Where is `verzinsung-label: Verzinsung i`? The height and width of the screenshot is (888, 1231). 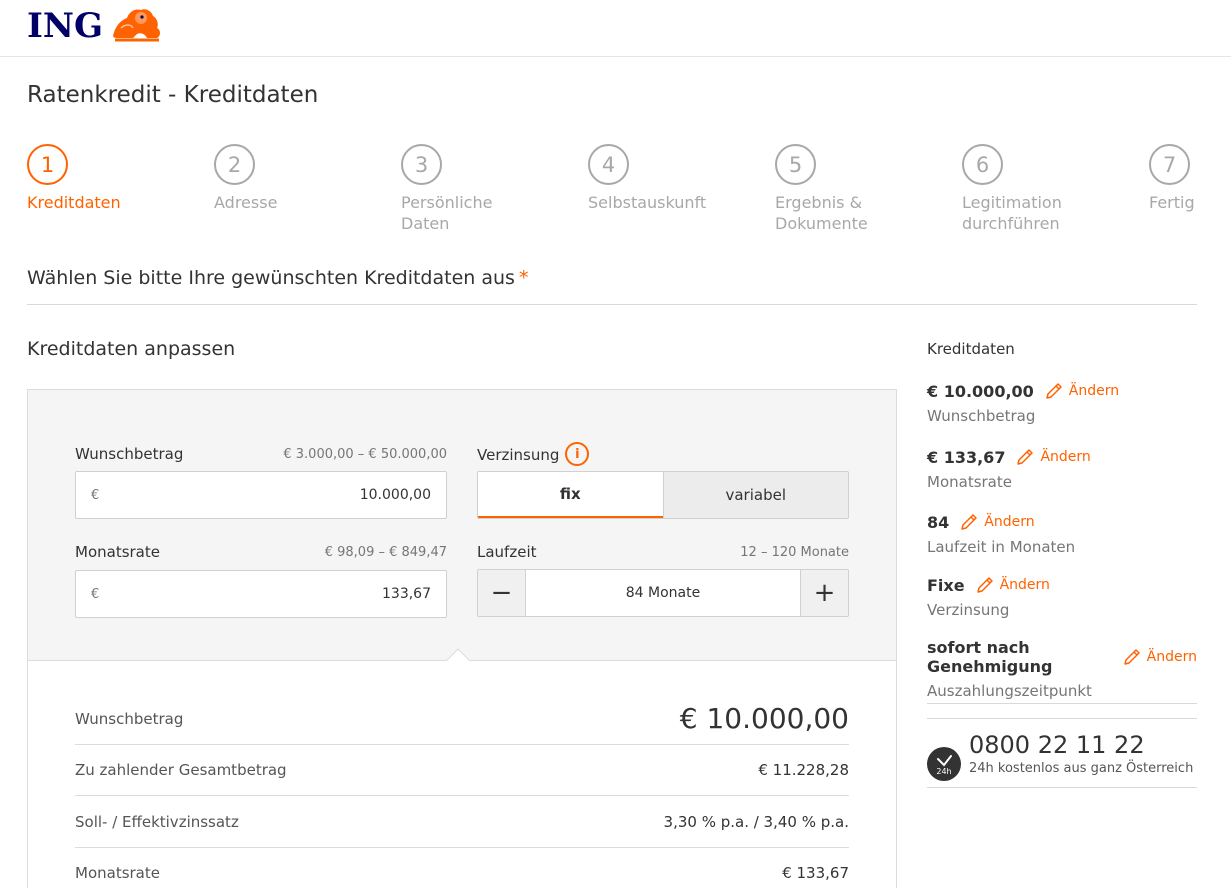
verzinsung-label: Verzinsung i is located at coordinates (533, 454).